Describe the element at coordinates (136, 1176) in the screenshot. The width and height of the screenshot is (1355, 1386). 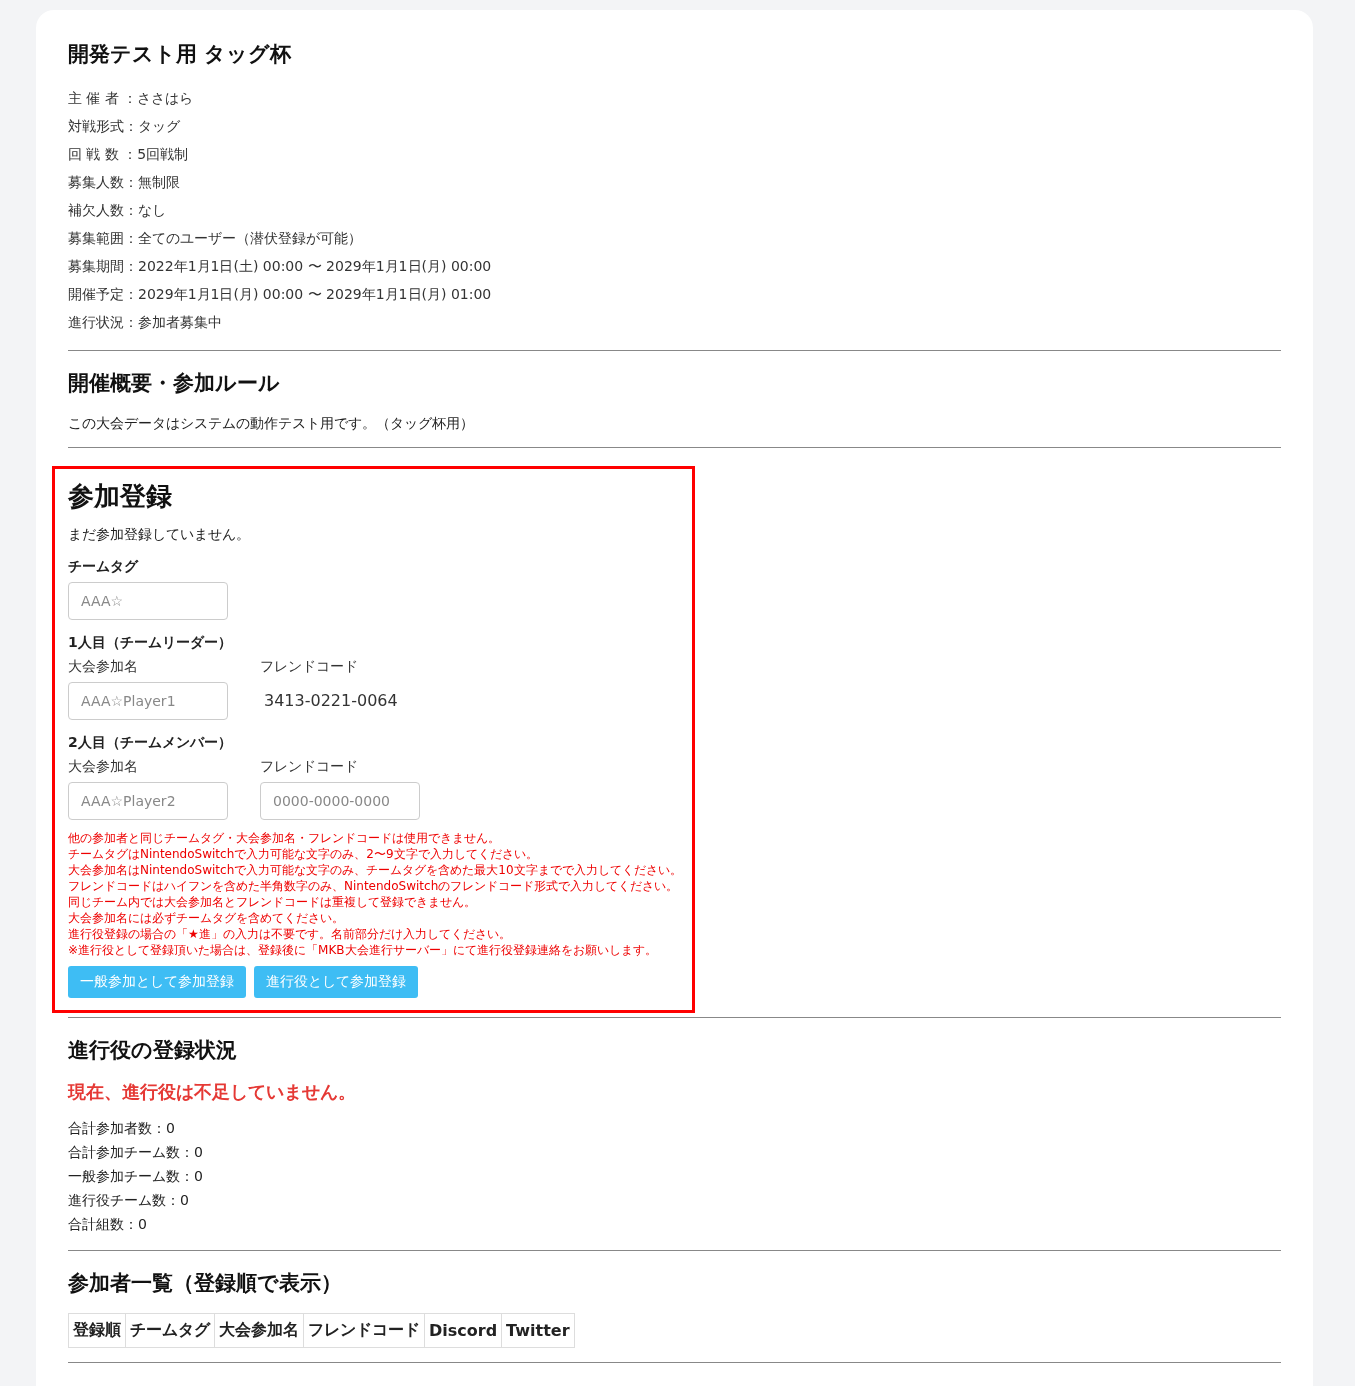
I see `stat-line: 一般参加チーム数：0` at that location.